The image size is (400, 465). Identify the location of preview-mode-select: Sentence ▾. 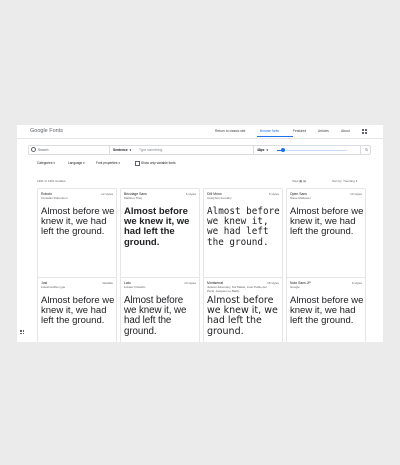
(122, 150).